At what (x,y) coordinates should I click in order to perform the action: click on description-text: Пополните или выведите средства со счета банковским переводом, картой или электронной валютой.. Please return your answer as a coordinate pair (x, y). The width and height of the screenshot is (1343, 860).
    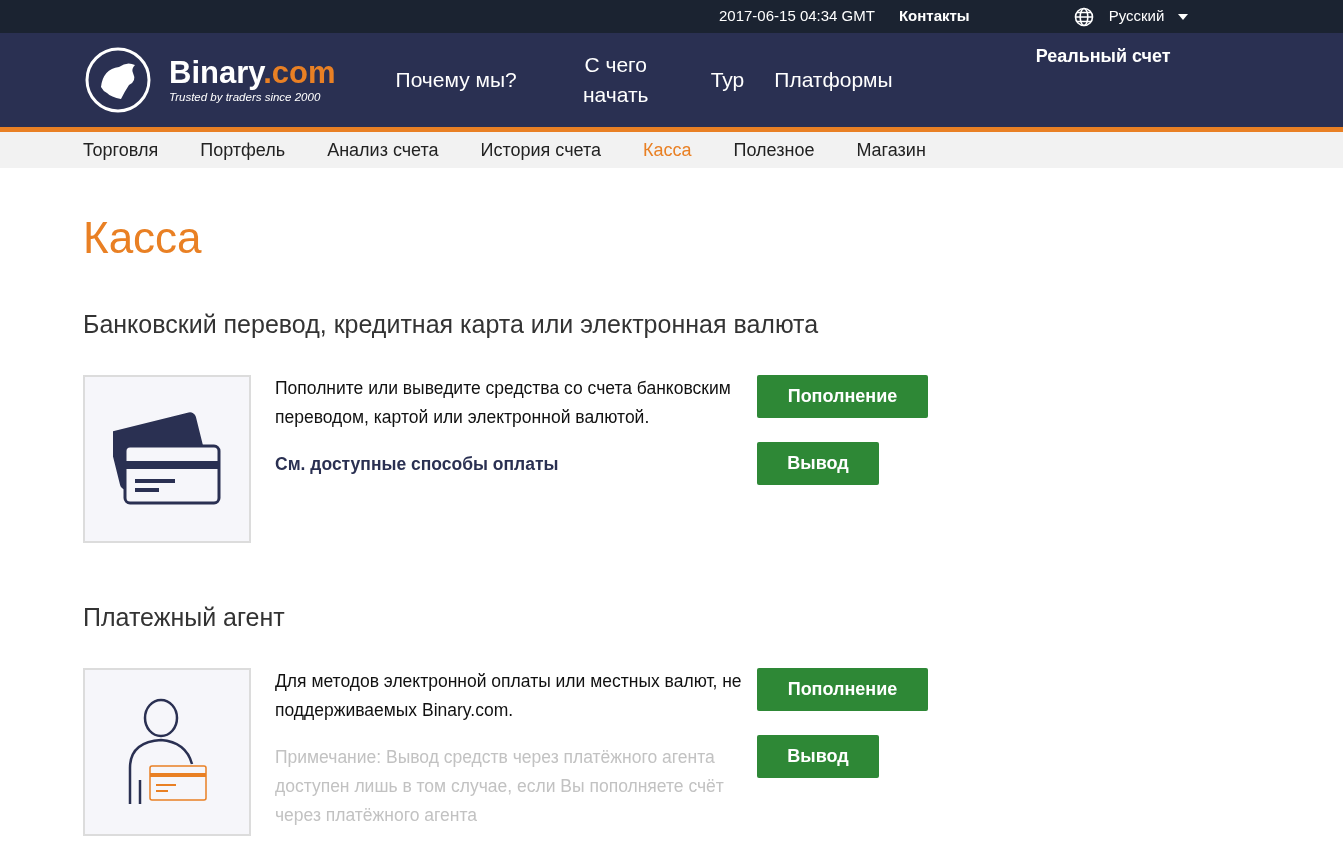
    Looking at the image, I should click on (503, 403).